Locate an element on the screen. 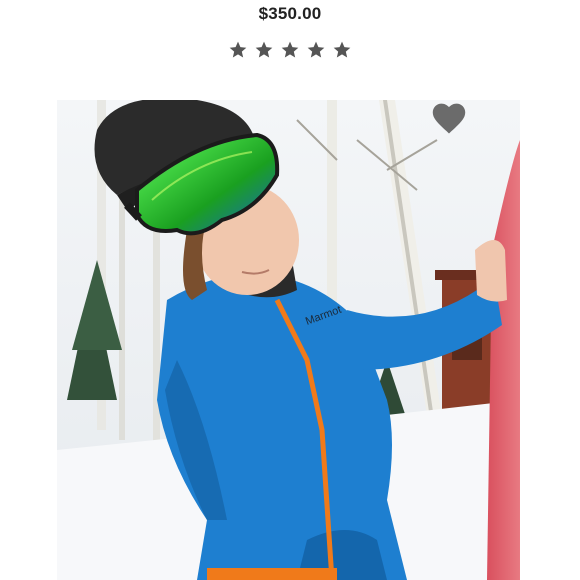 The width and height of the screenshot is (580, 580). rating-stars is located at coordinates (290, 50).